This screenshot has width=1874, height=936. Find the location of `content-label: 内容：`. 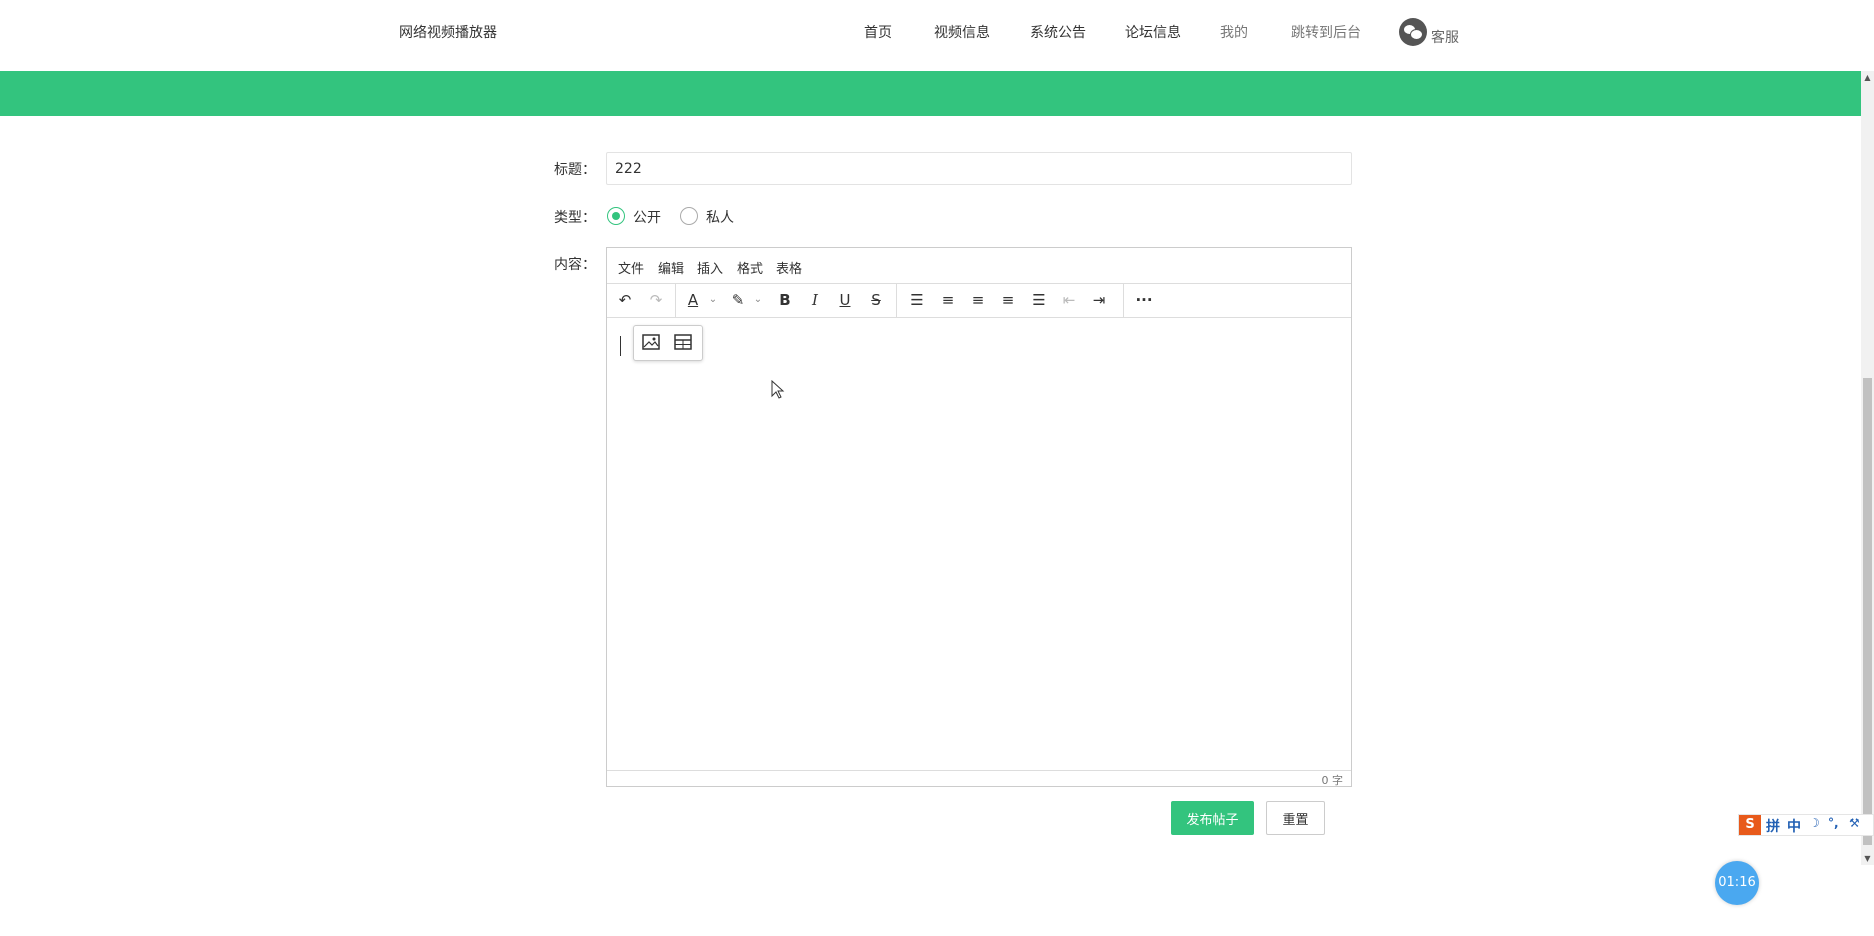

content-label: 内容： is located at coordinates (575, 265).